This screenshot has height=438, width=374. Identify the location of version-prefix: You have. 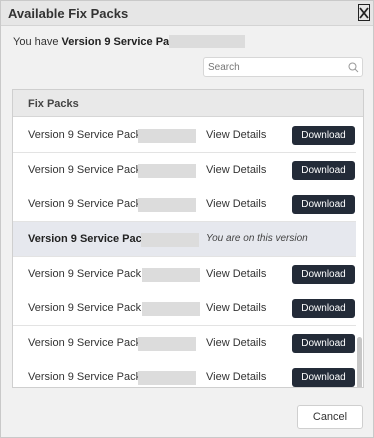
(36, 42).